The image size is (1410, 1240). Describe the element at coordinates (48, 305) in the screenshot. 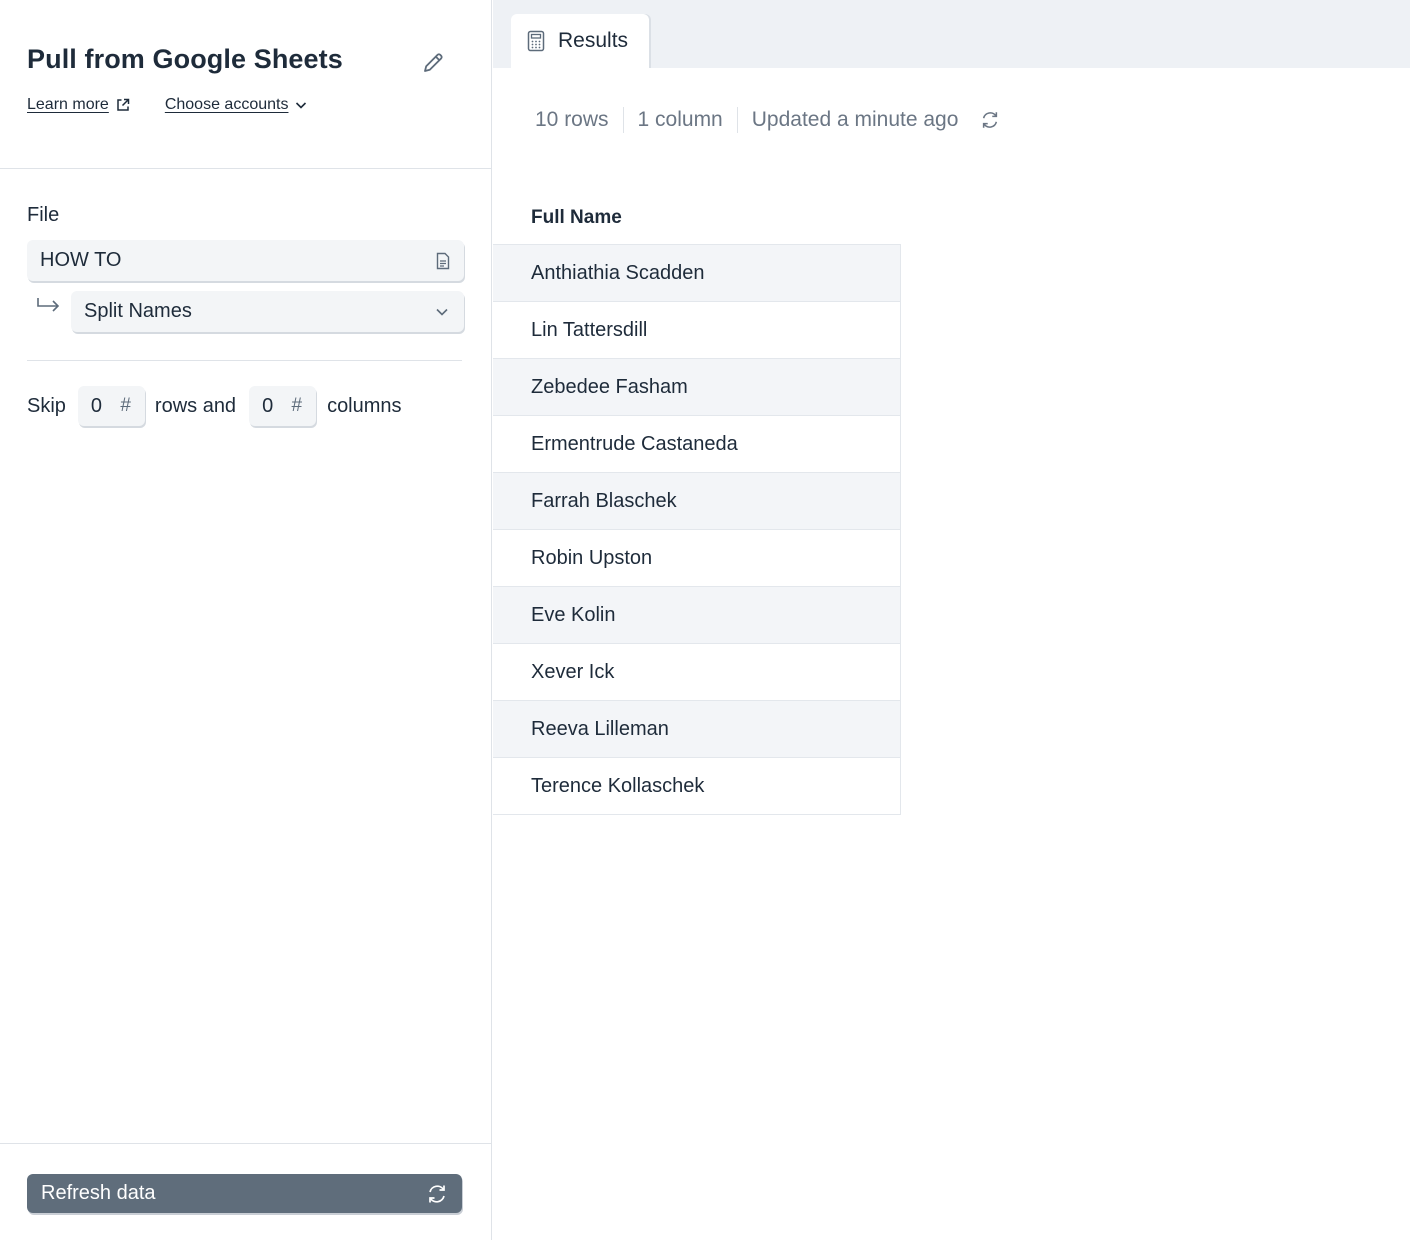

I see `corner-arrow-icon` at that location.